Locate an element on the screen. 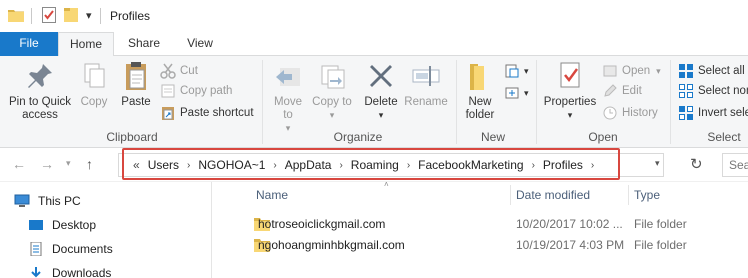 The image size is (748, 278). forward-arrow-icon: → is located at coordinates (47, 164).